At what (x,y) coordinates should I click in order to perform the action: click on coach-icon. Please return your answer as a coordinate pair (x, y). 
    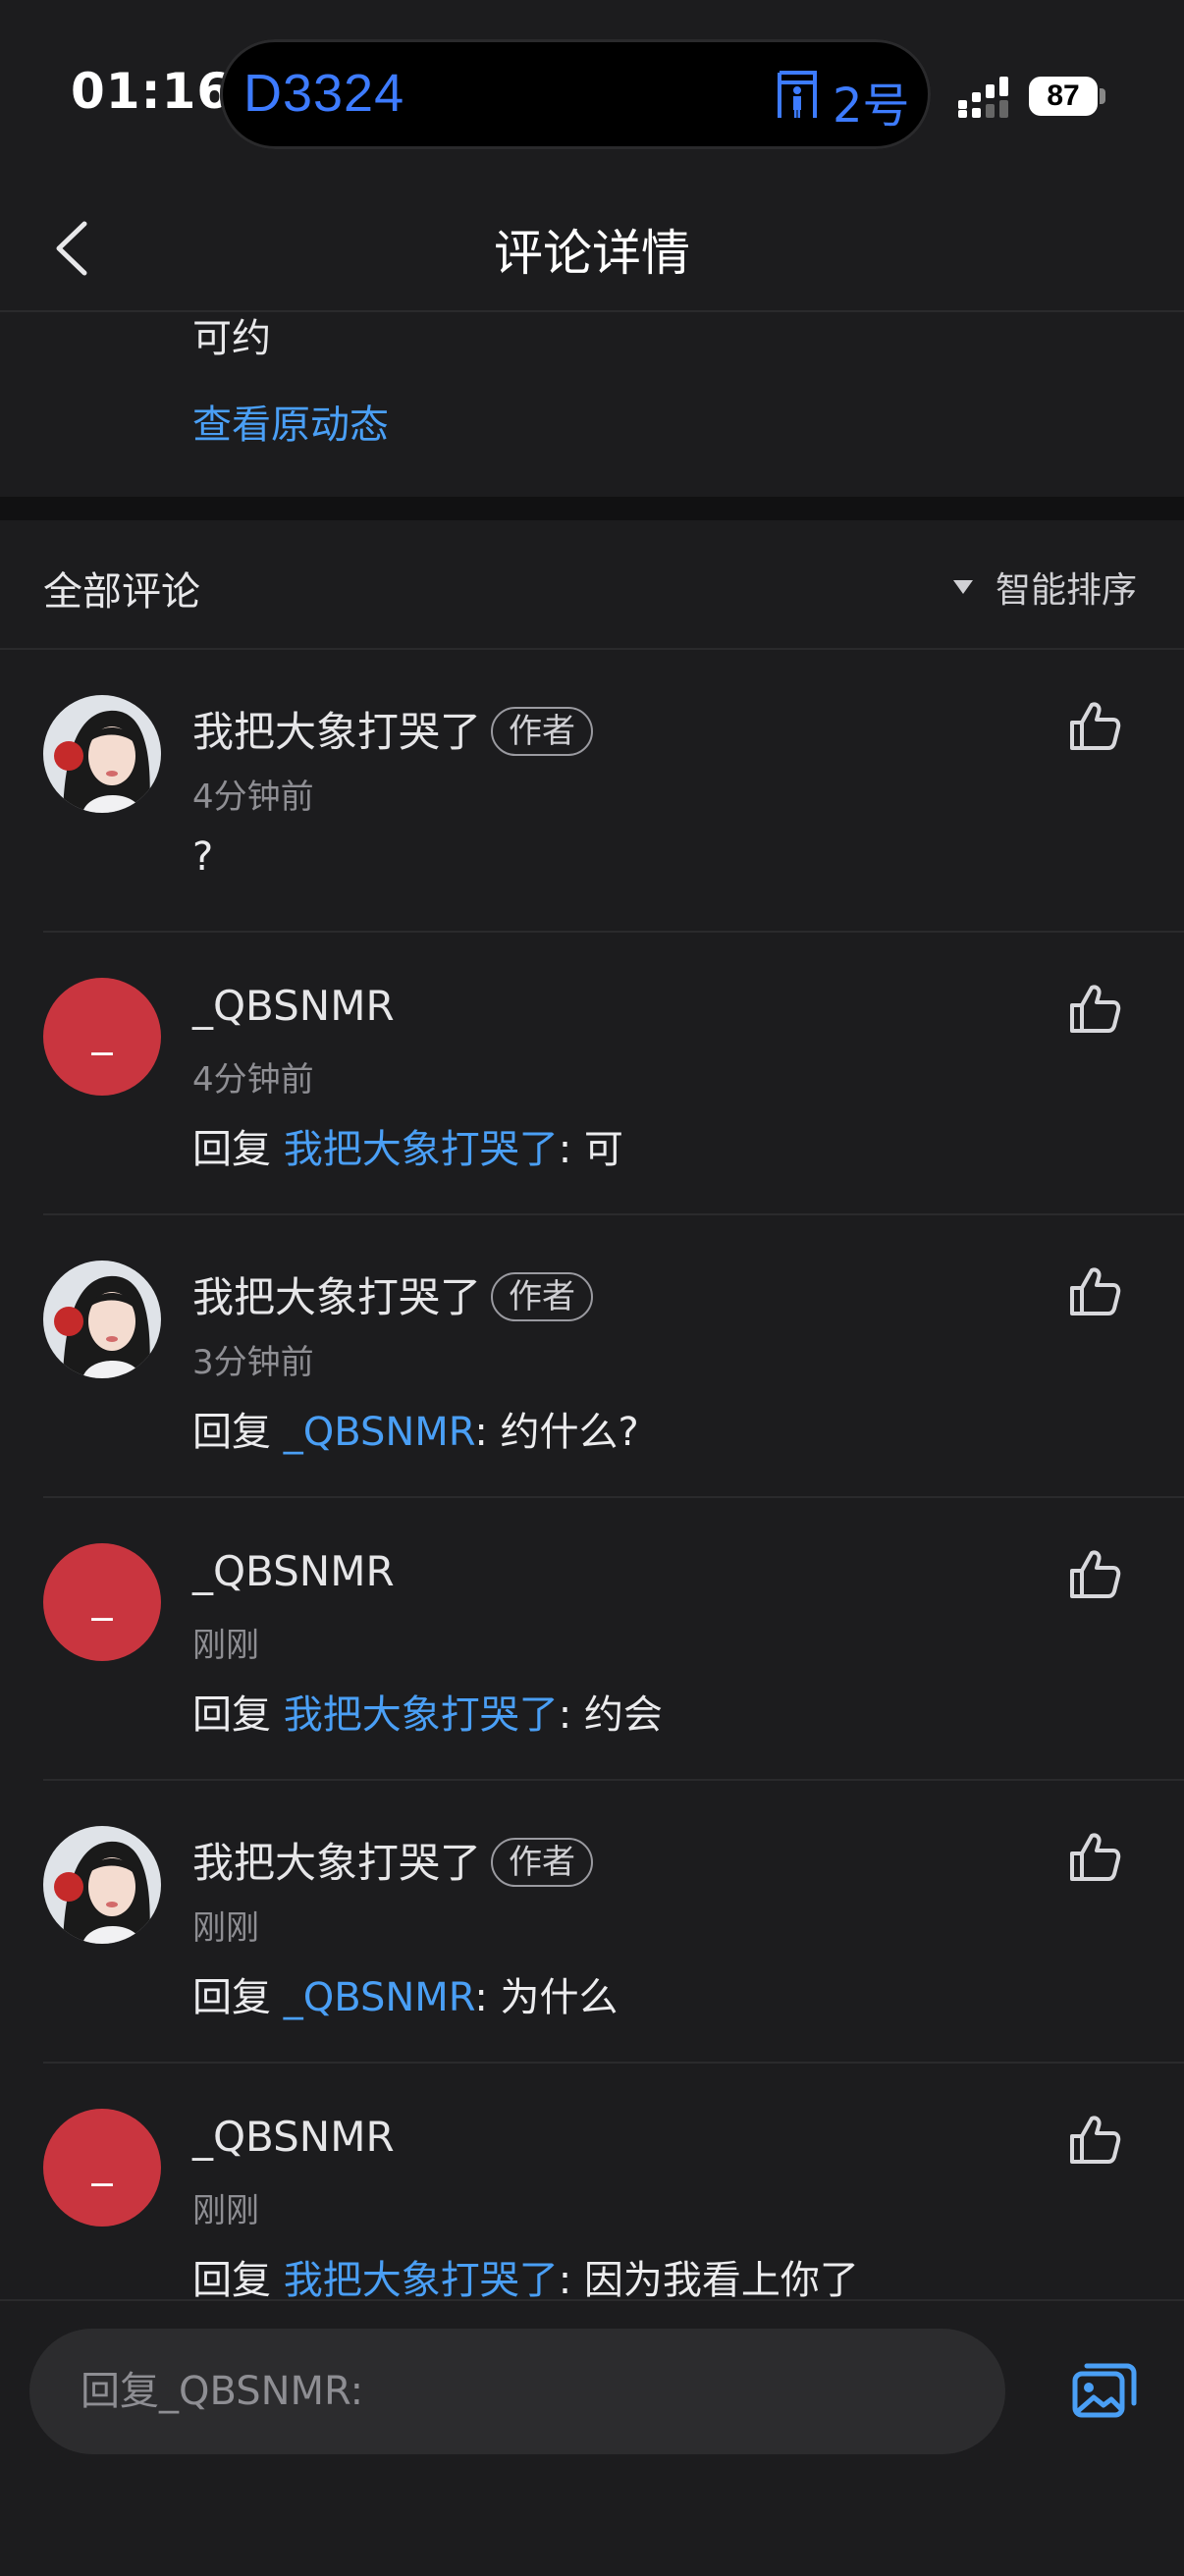
    Looking at the image, I should click on (797, 94).